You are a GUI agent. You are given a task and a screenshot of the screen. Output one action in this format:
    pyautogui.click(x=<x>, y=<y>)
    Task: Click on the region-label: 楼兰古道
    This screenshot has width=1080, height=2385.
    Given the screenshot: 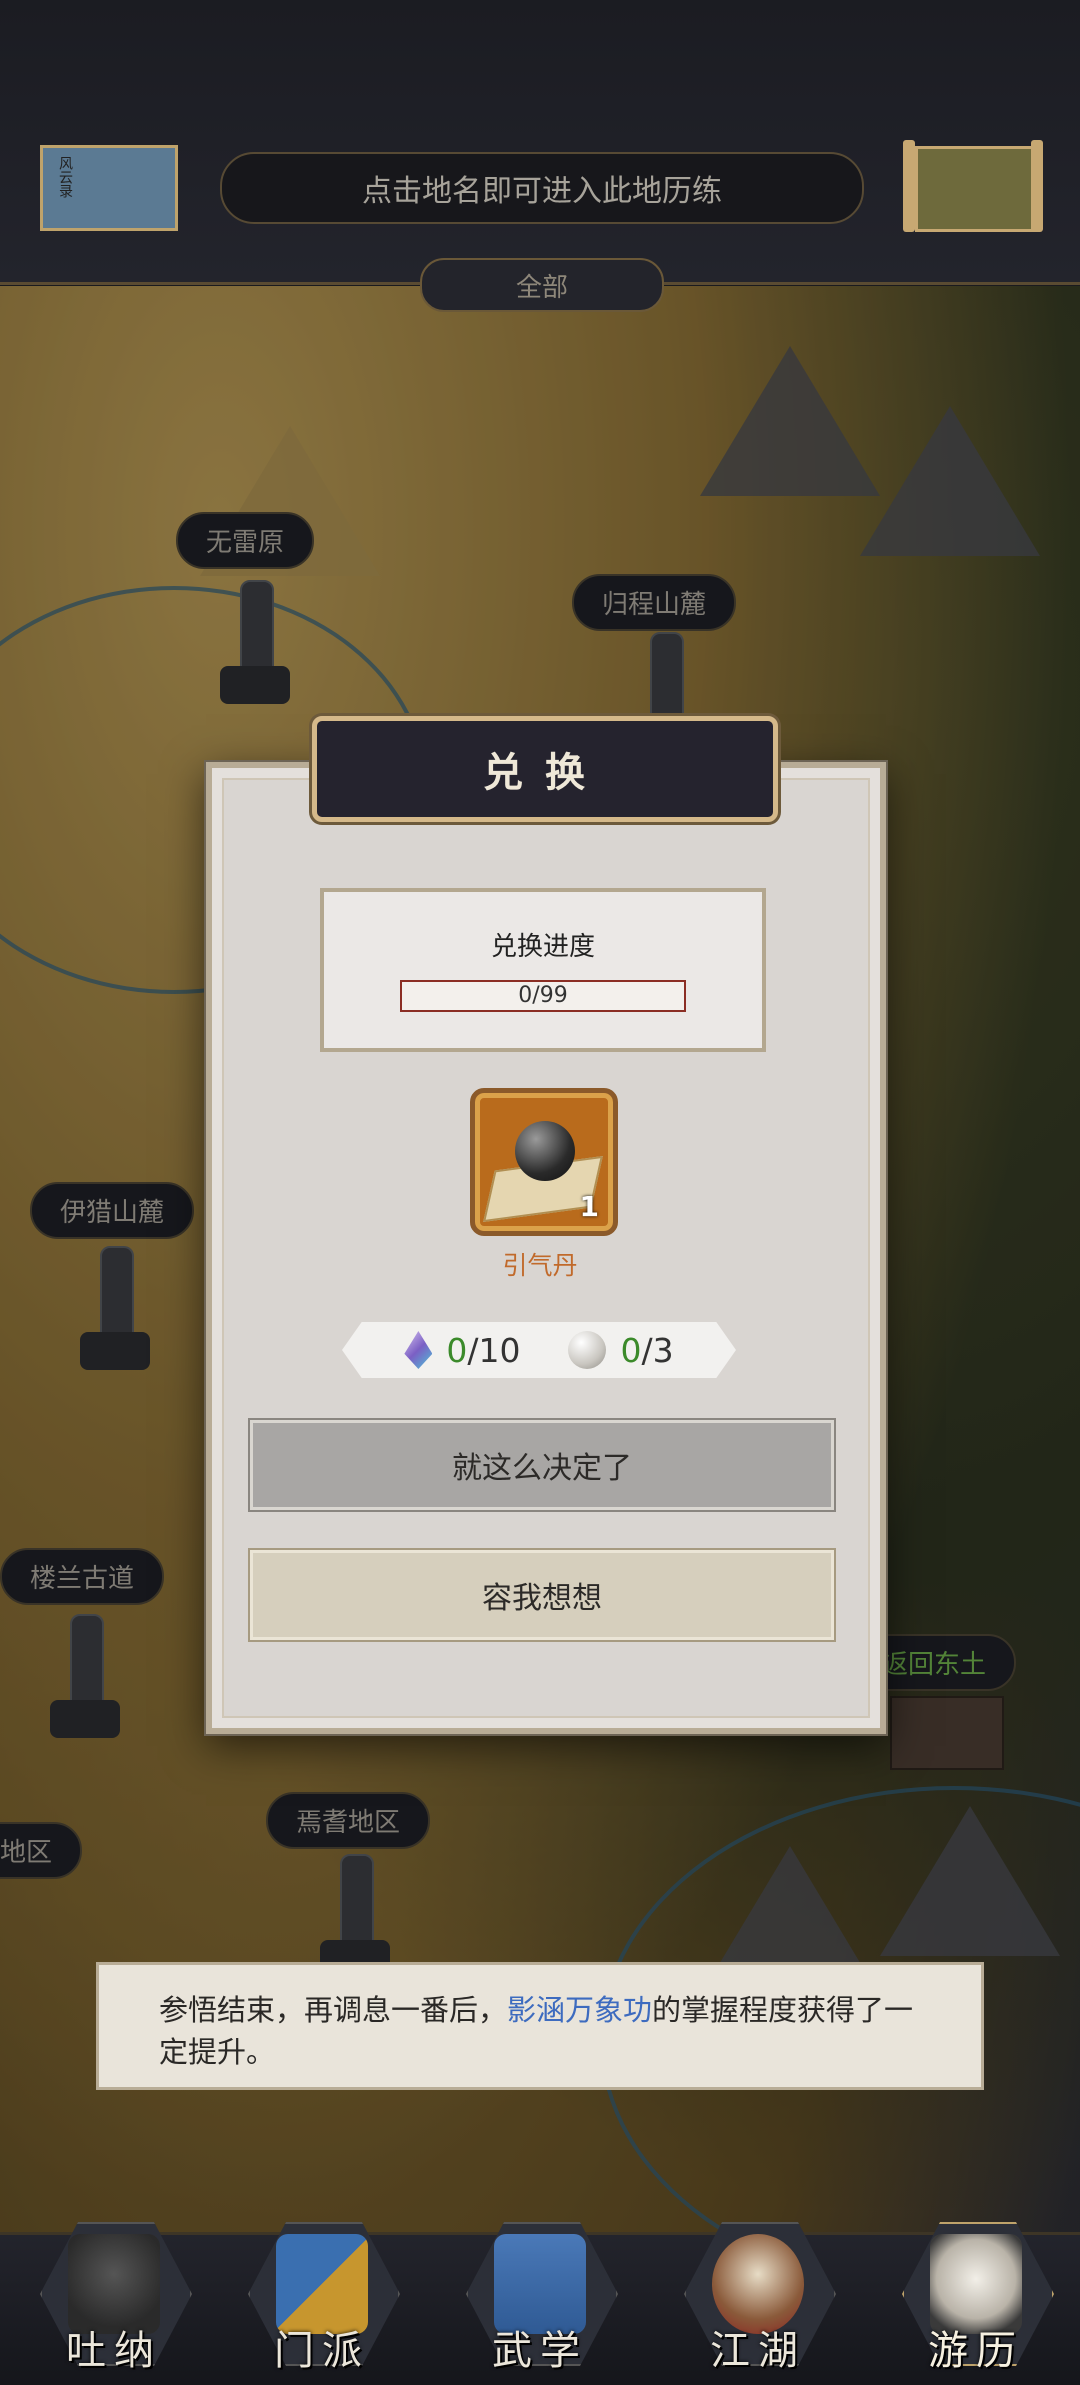 What is the action you would take?
    pyautogui.click(x=82, y=1576)
    